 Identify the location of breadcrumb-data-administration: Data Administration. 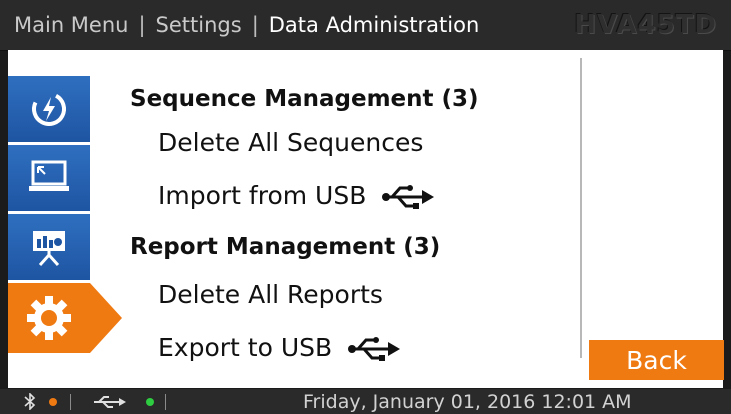
(374, 25).